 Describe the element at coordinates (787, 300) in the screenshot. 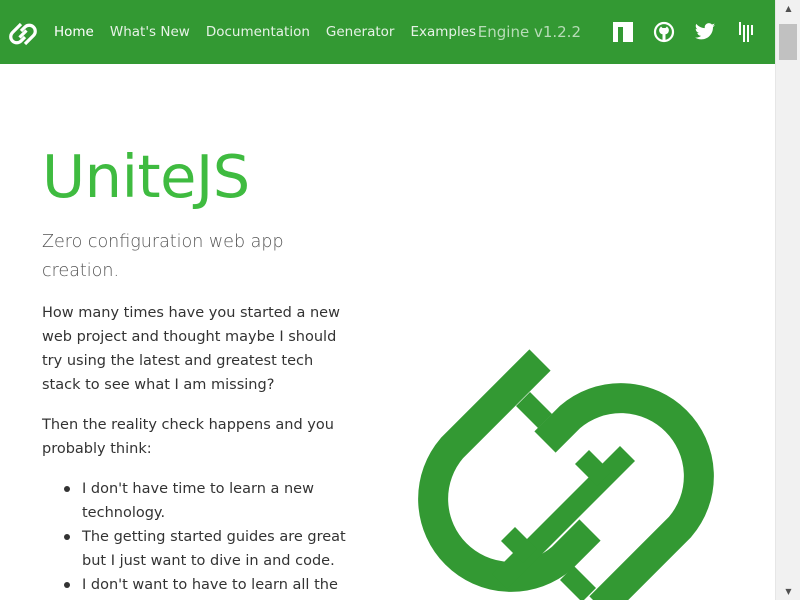

I see `vertical-scrollbar: ▲ ▼` at that location.